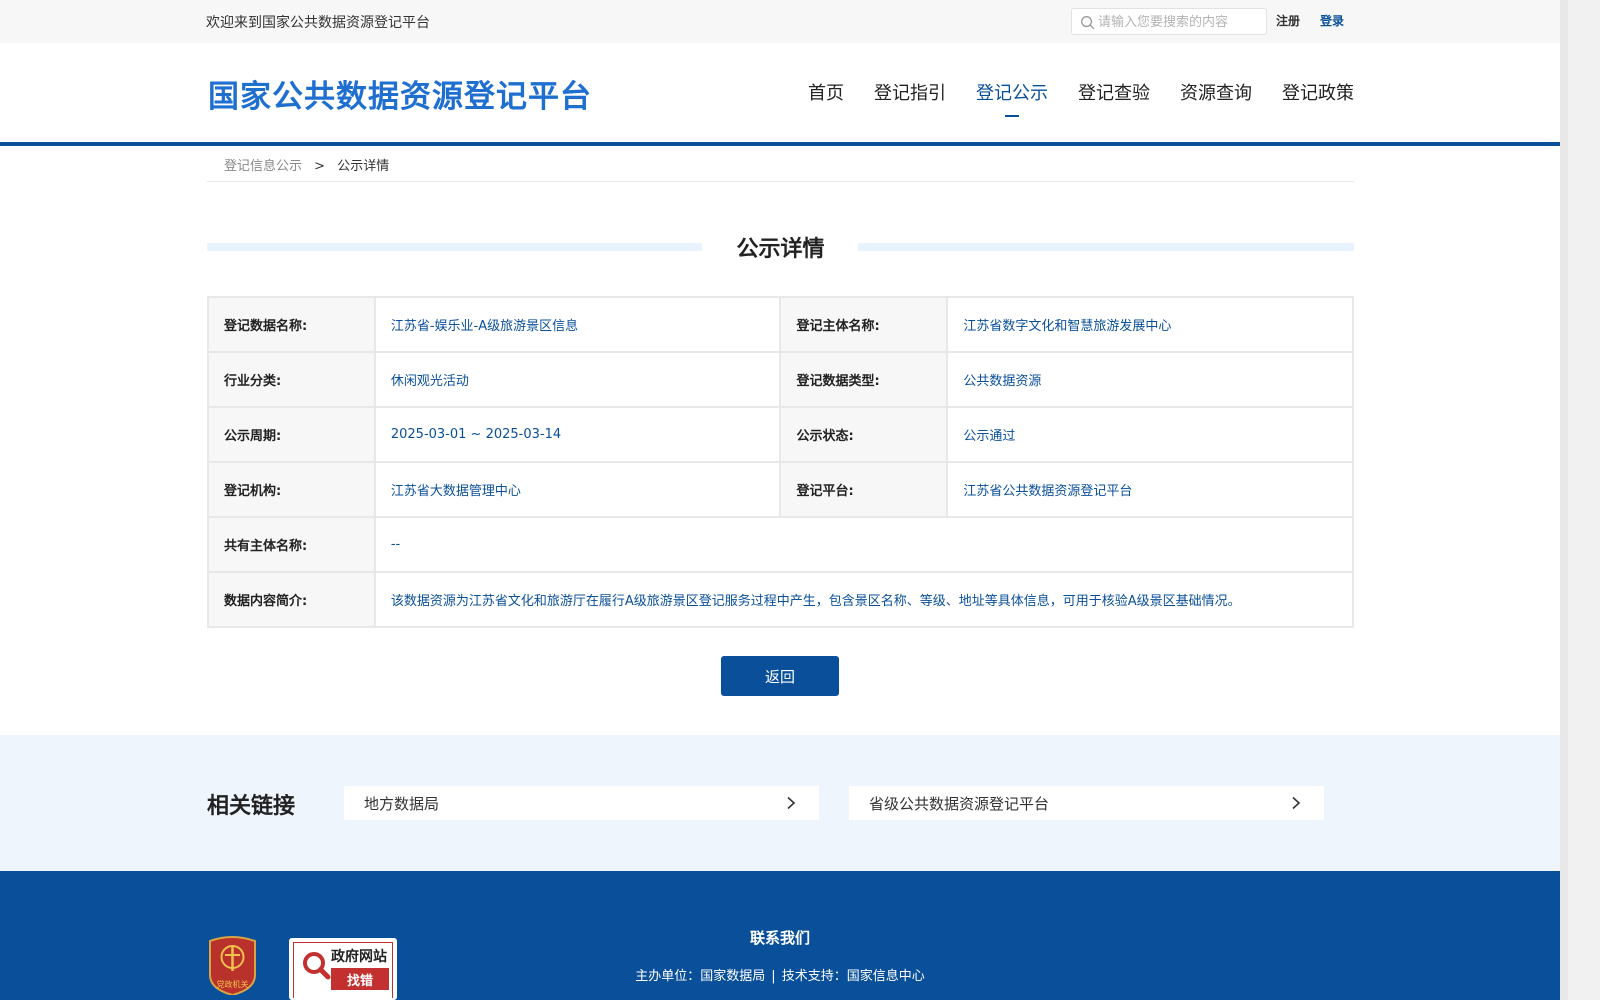  What do you see at coordinates (780, 249) in the screenshot?
I see `page-title: 公示详情` at bounding box center [780, 249].